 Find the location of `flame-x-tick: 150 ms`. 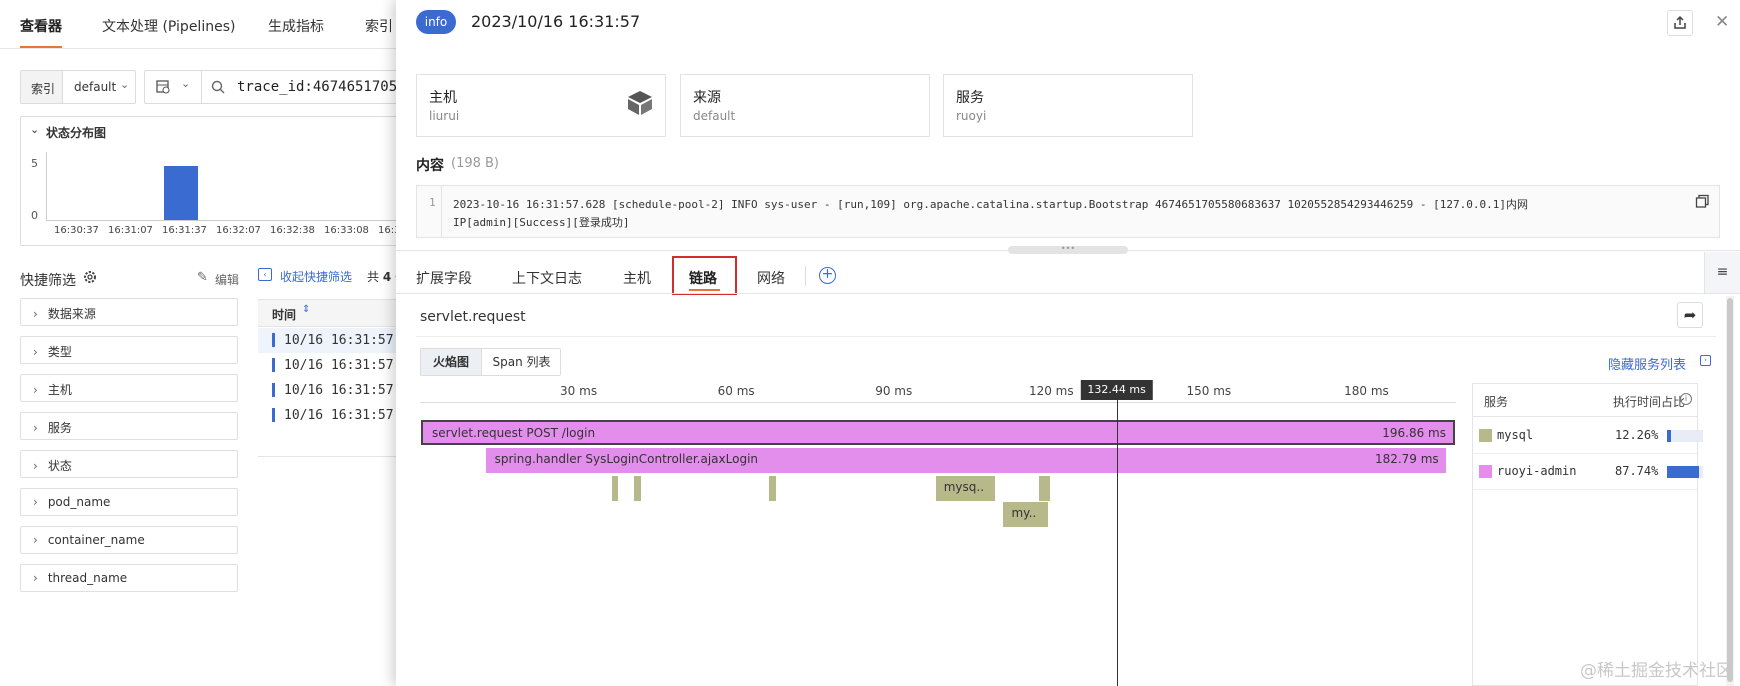

flame-x-tick: 150 ms is located at coordinates (1209, 391).